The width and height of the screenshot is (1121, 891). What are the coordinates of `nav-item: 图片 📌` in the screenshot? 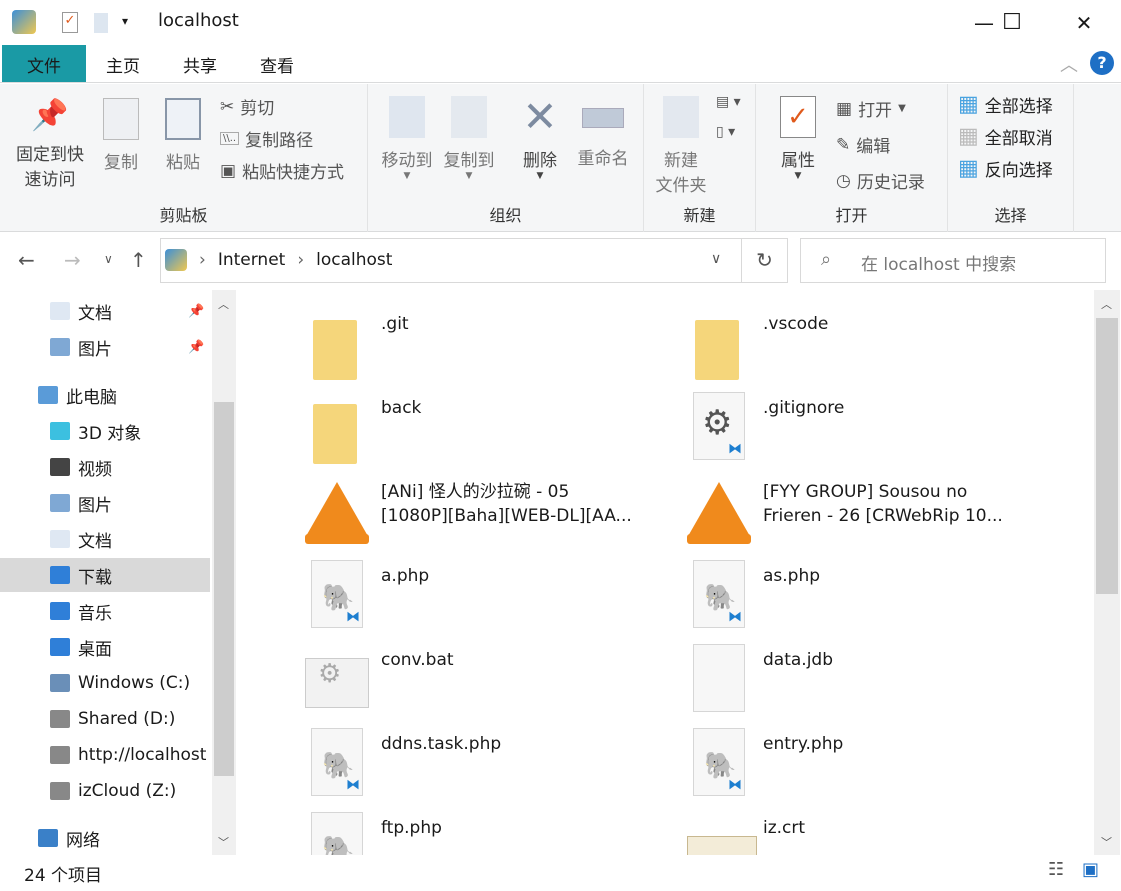 It's located at (105, 347).